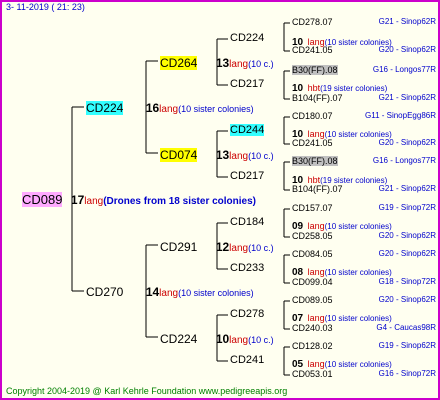 This screenshot has width=440, height=400. I want to click on sire-queen-lang: lang, so click(169, 109).